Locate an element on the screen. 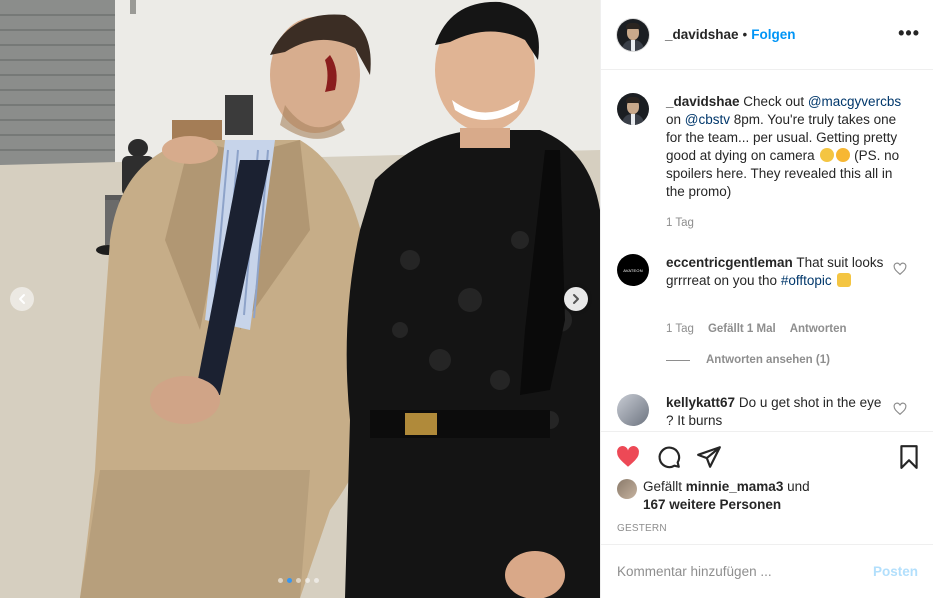 Image resolution: width=933 pixels, height=598 pixels. commenter-avatar: AVATEON is located at coordinates (633, 270).